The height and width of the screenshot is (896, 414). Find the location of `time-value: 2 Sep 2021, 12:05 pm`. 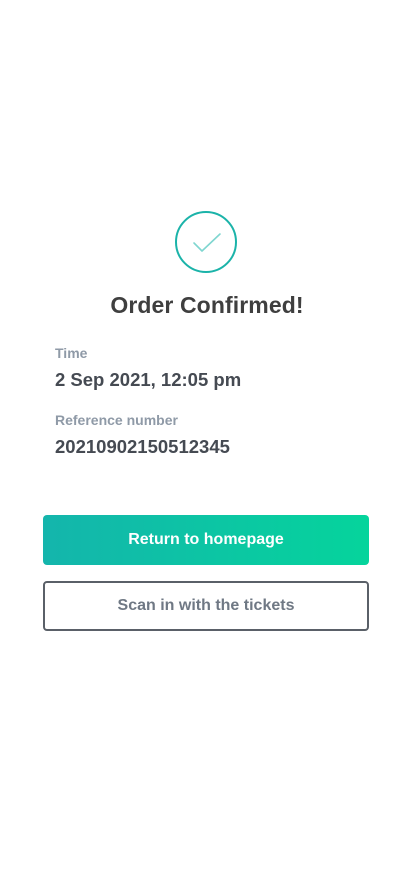

time-value: 2 Sep 2021, 12:05 pm is located at coordinates (148, 379).